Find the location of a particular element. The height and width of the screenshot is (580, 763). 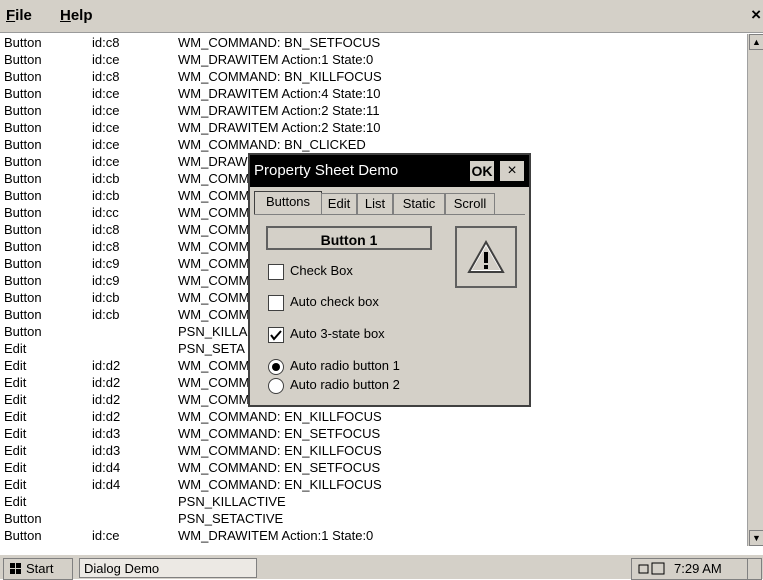

log-message: PSN_KILLA is located at coordinates (213, 331).